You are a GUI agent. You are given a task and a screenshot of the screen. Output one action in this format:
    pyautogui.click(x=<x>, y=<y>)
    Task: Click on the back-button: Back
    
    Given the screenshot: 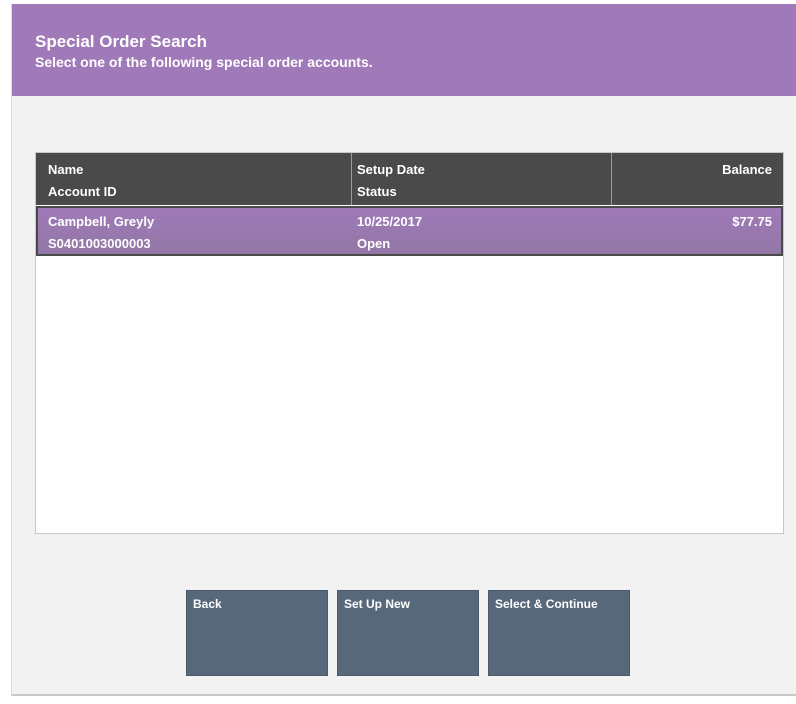 What is the action you would take?
    pyautogui.click(x=257, y=633)
    